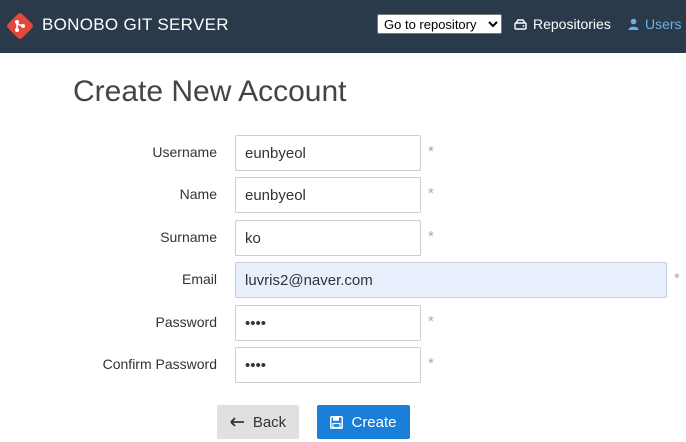 The image size is (686, 442). Describe the element at coordinates (237, 422) in the screenshot. I see `arrow-left-icon` at that location.